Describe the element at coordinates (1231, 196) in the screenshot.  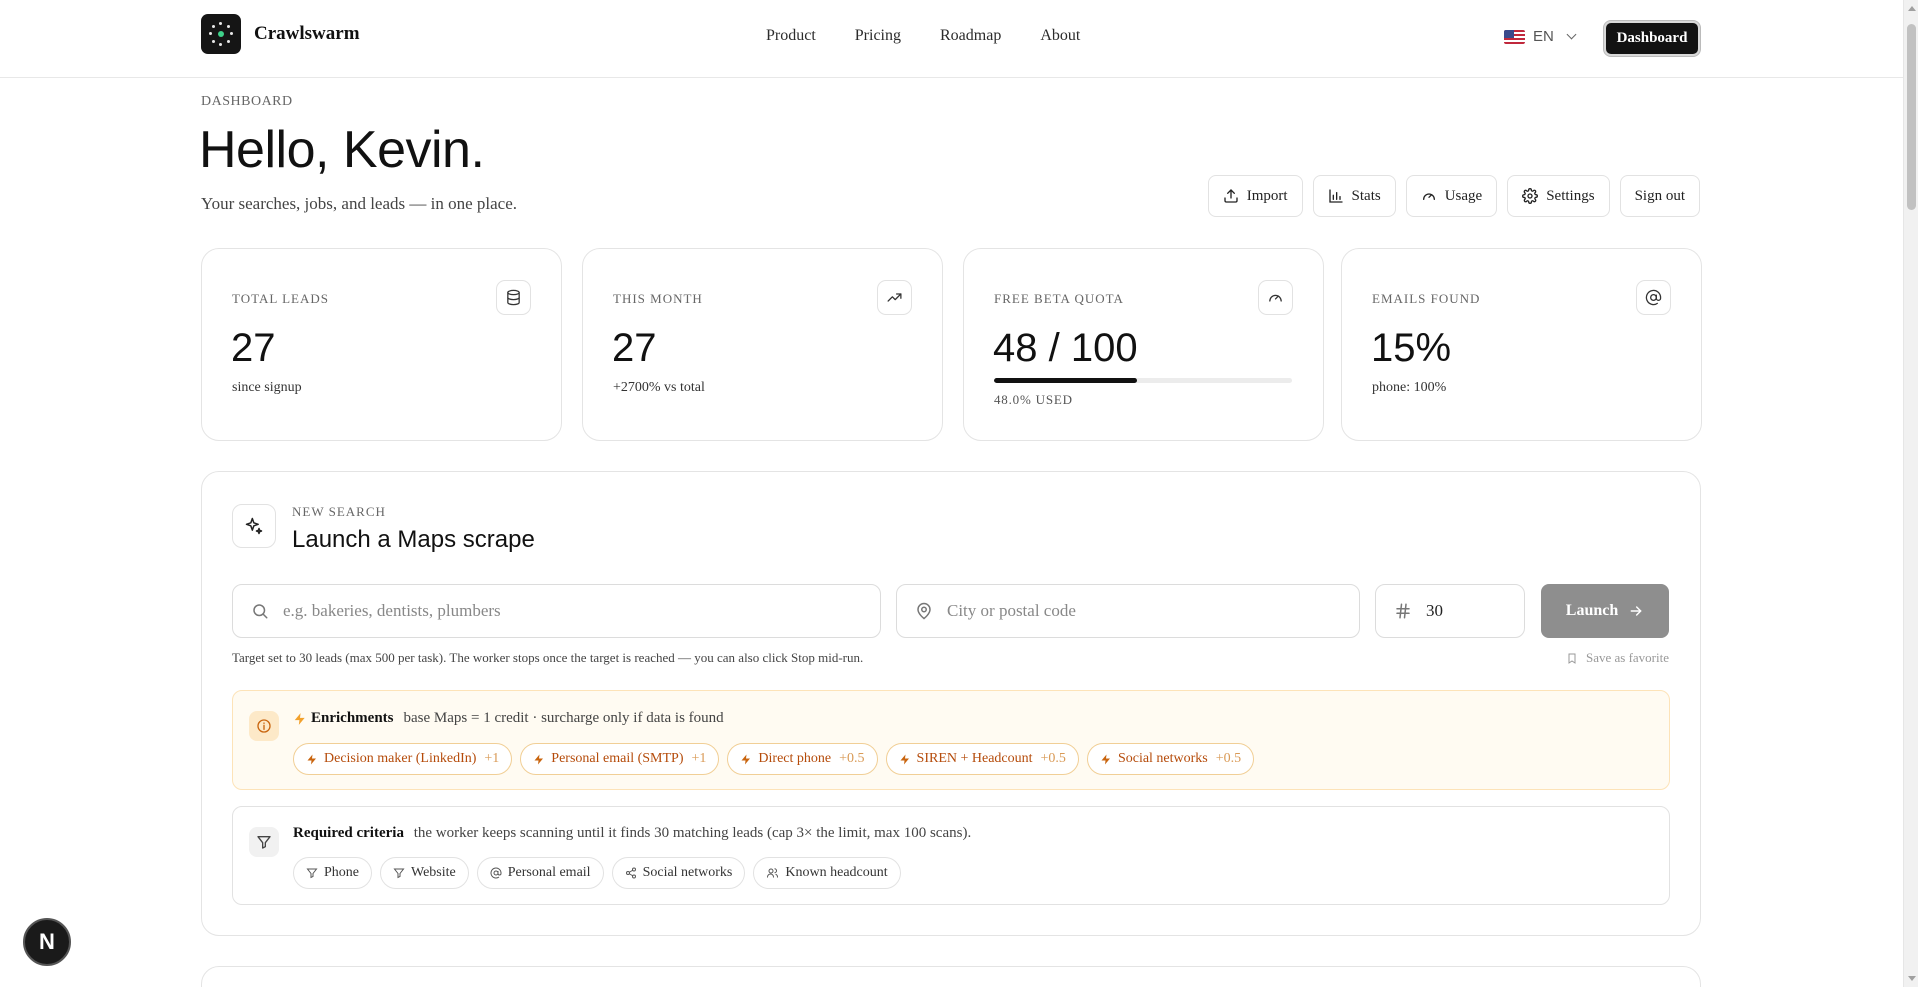
I see `upload-icon` at that location.